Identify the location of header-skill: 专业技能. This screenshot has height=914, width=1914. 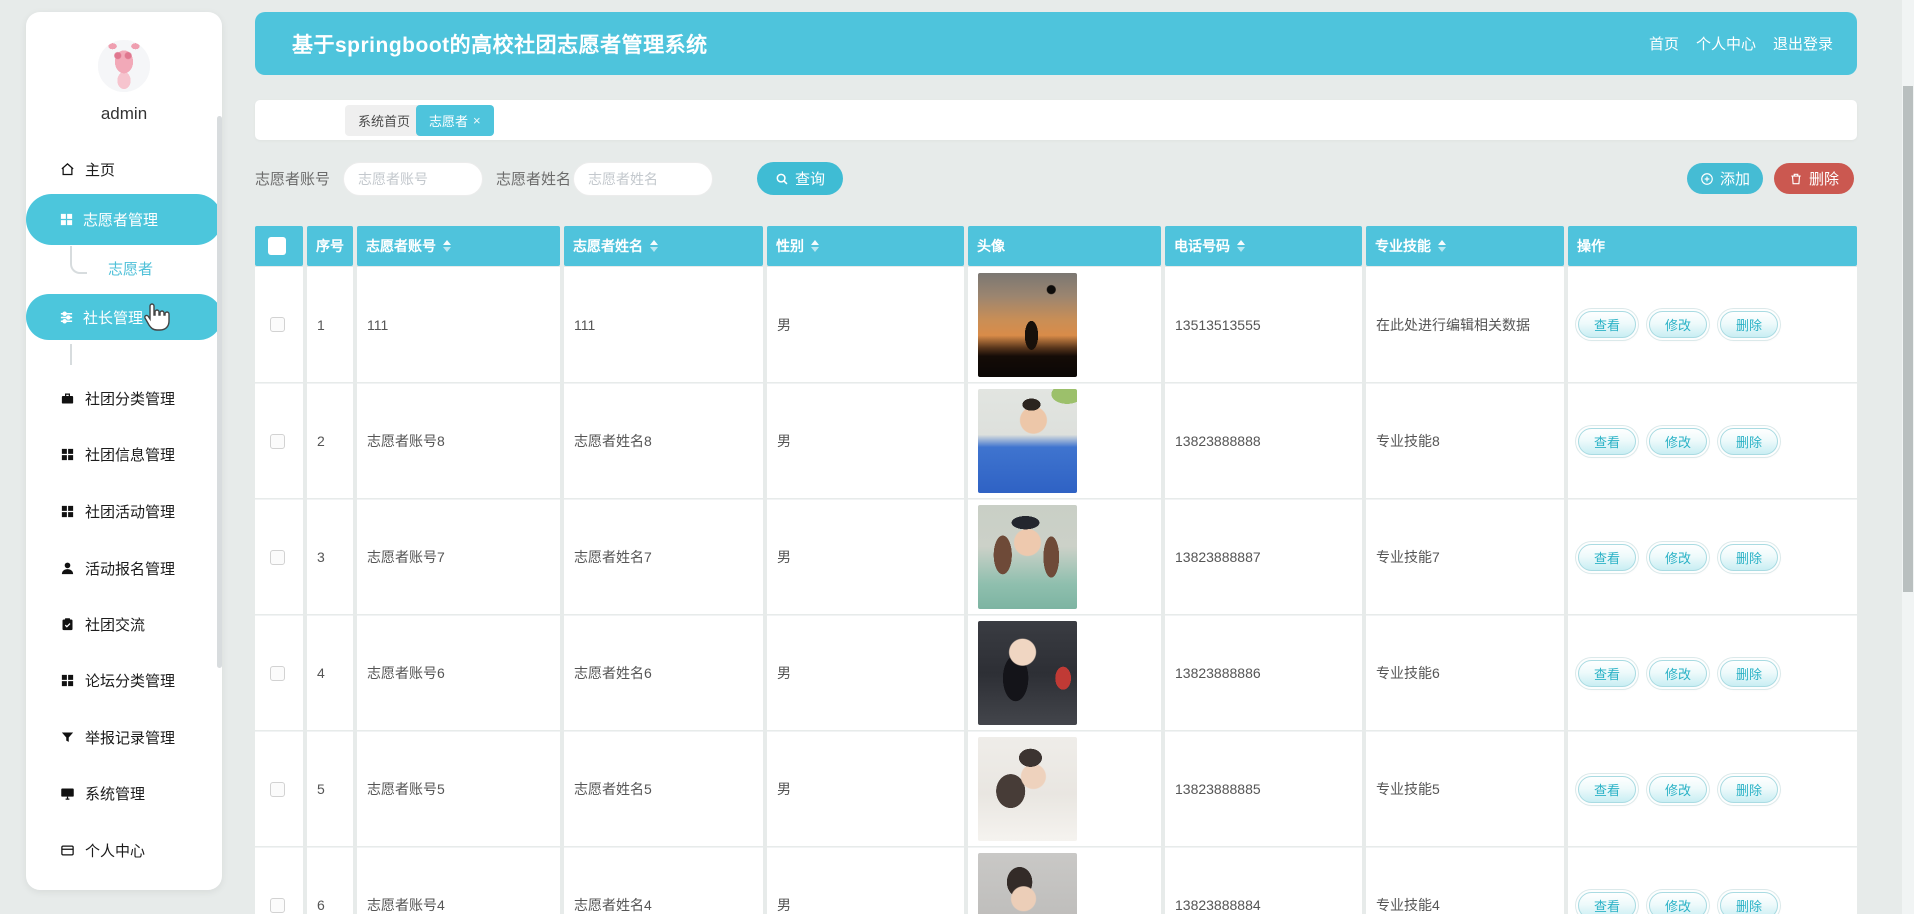
(1465, 246).